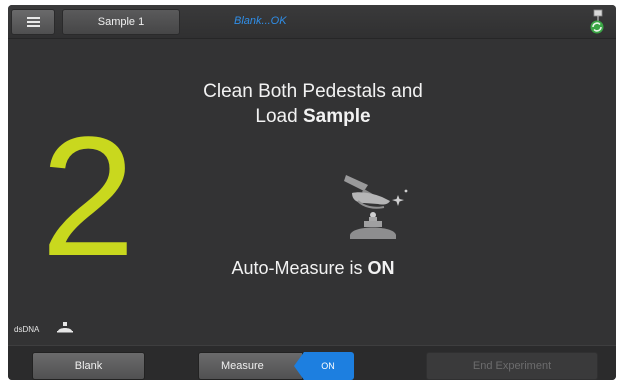 This screenshot has width=624, height=380. What do you see at coordinates (312, 22) in the screenshot?
I see `top-bar: Sample 1 Blank...OK` at bounding box center [312, 22].